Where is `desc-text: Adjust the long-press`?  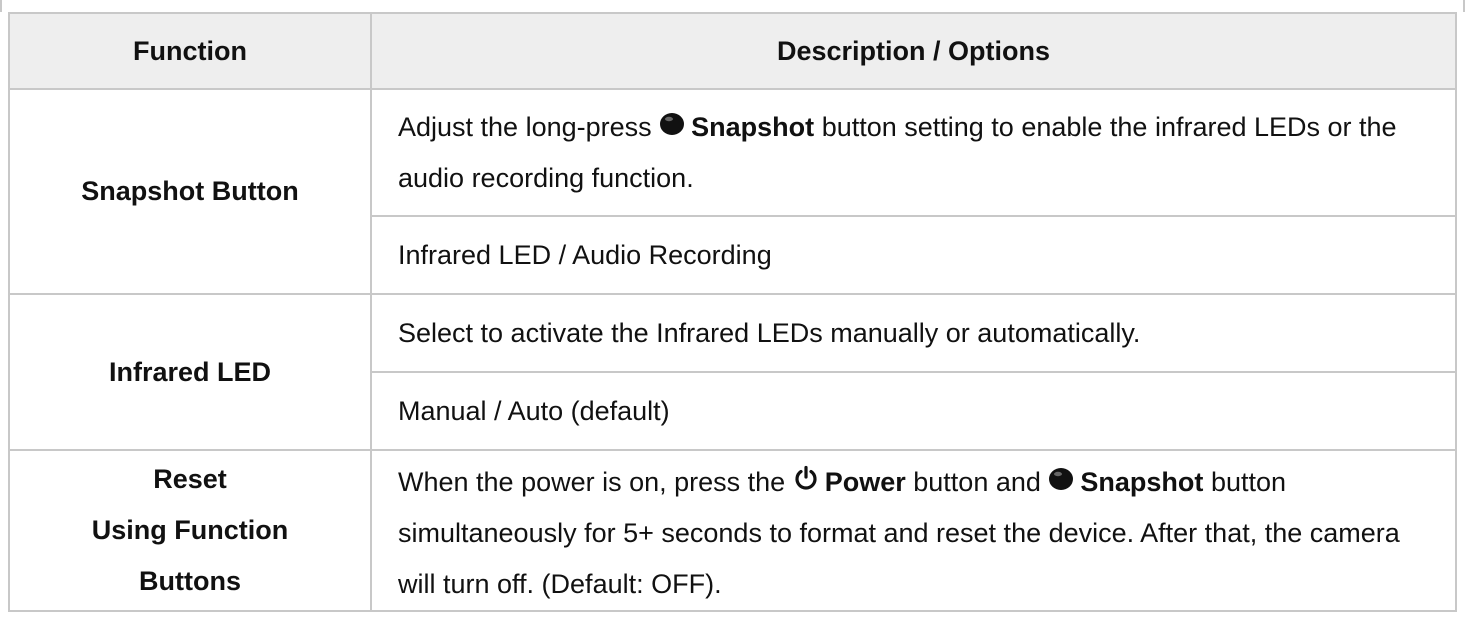
desc-text: Adjust the long-press is located at coordinates (525, 126).